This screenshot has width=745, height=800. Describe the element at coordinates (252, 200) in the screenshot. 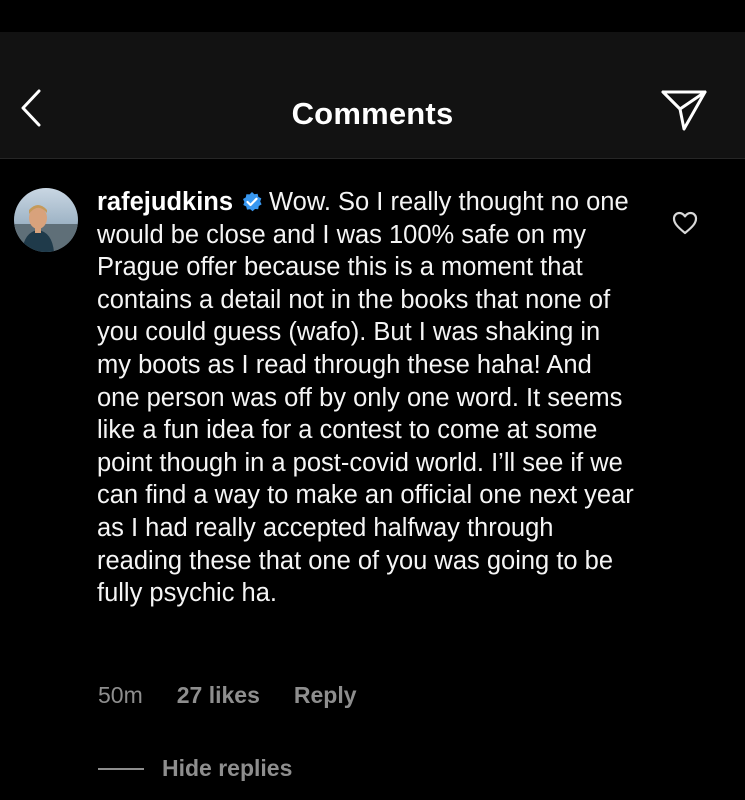

I see `verified-badge-icon` at that location.